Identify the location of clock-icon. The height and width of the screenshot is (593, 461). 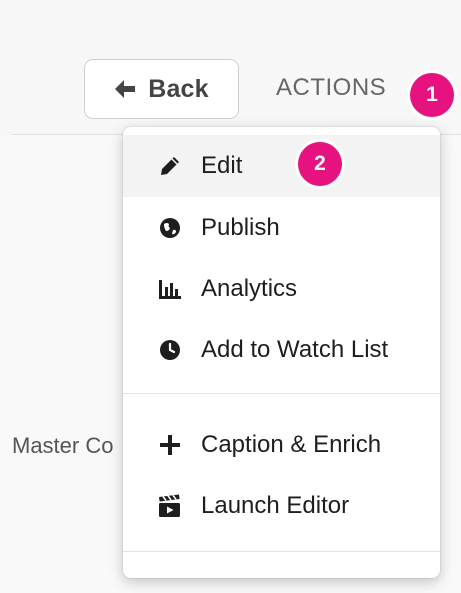
(170, 350).